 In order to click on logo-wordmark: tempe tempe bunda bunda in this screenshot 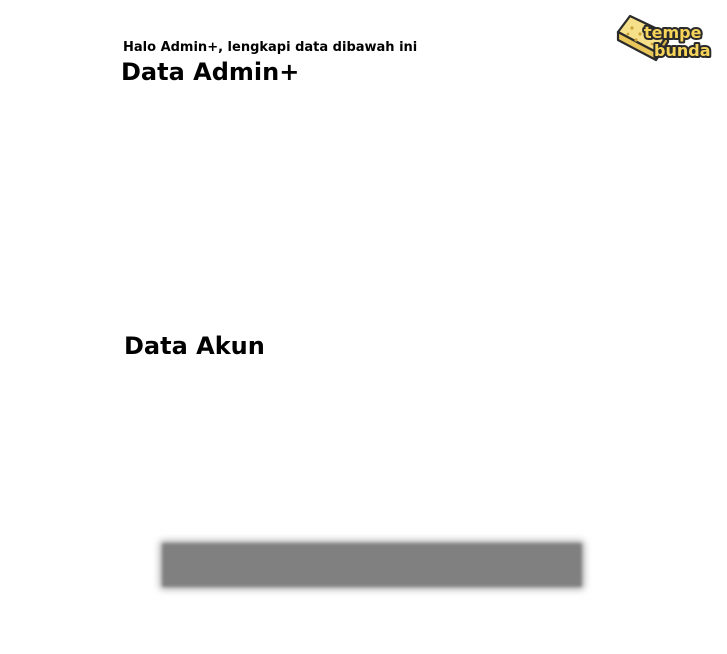, I will do `click(677, 41)`.